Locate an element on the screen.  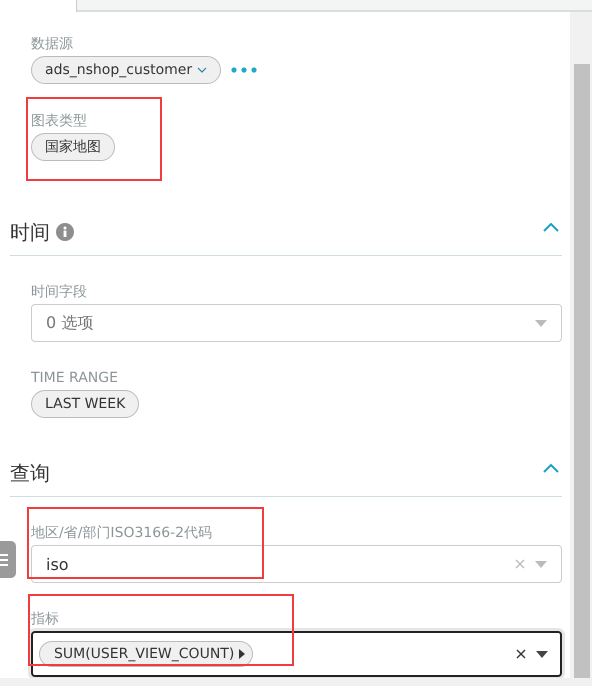
datasource-chip: ads_nshop_customer is located at coordinates (126, 70).